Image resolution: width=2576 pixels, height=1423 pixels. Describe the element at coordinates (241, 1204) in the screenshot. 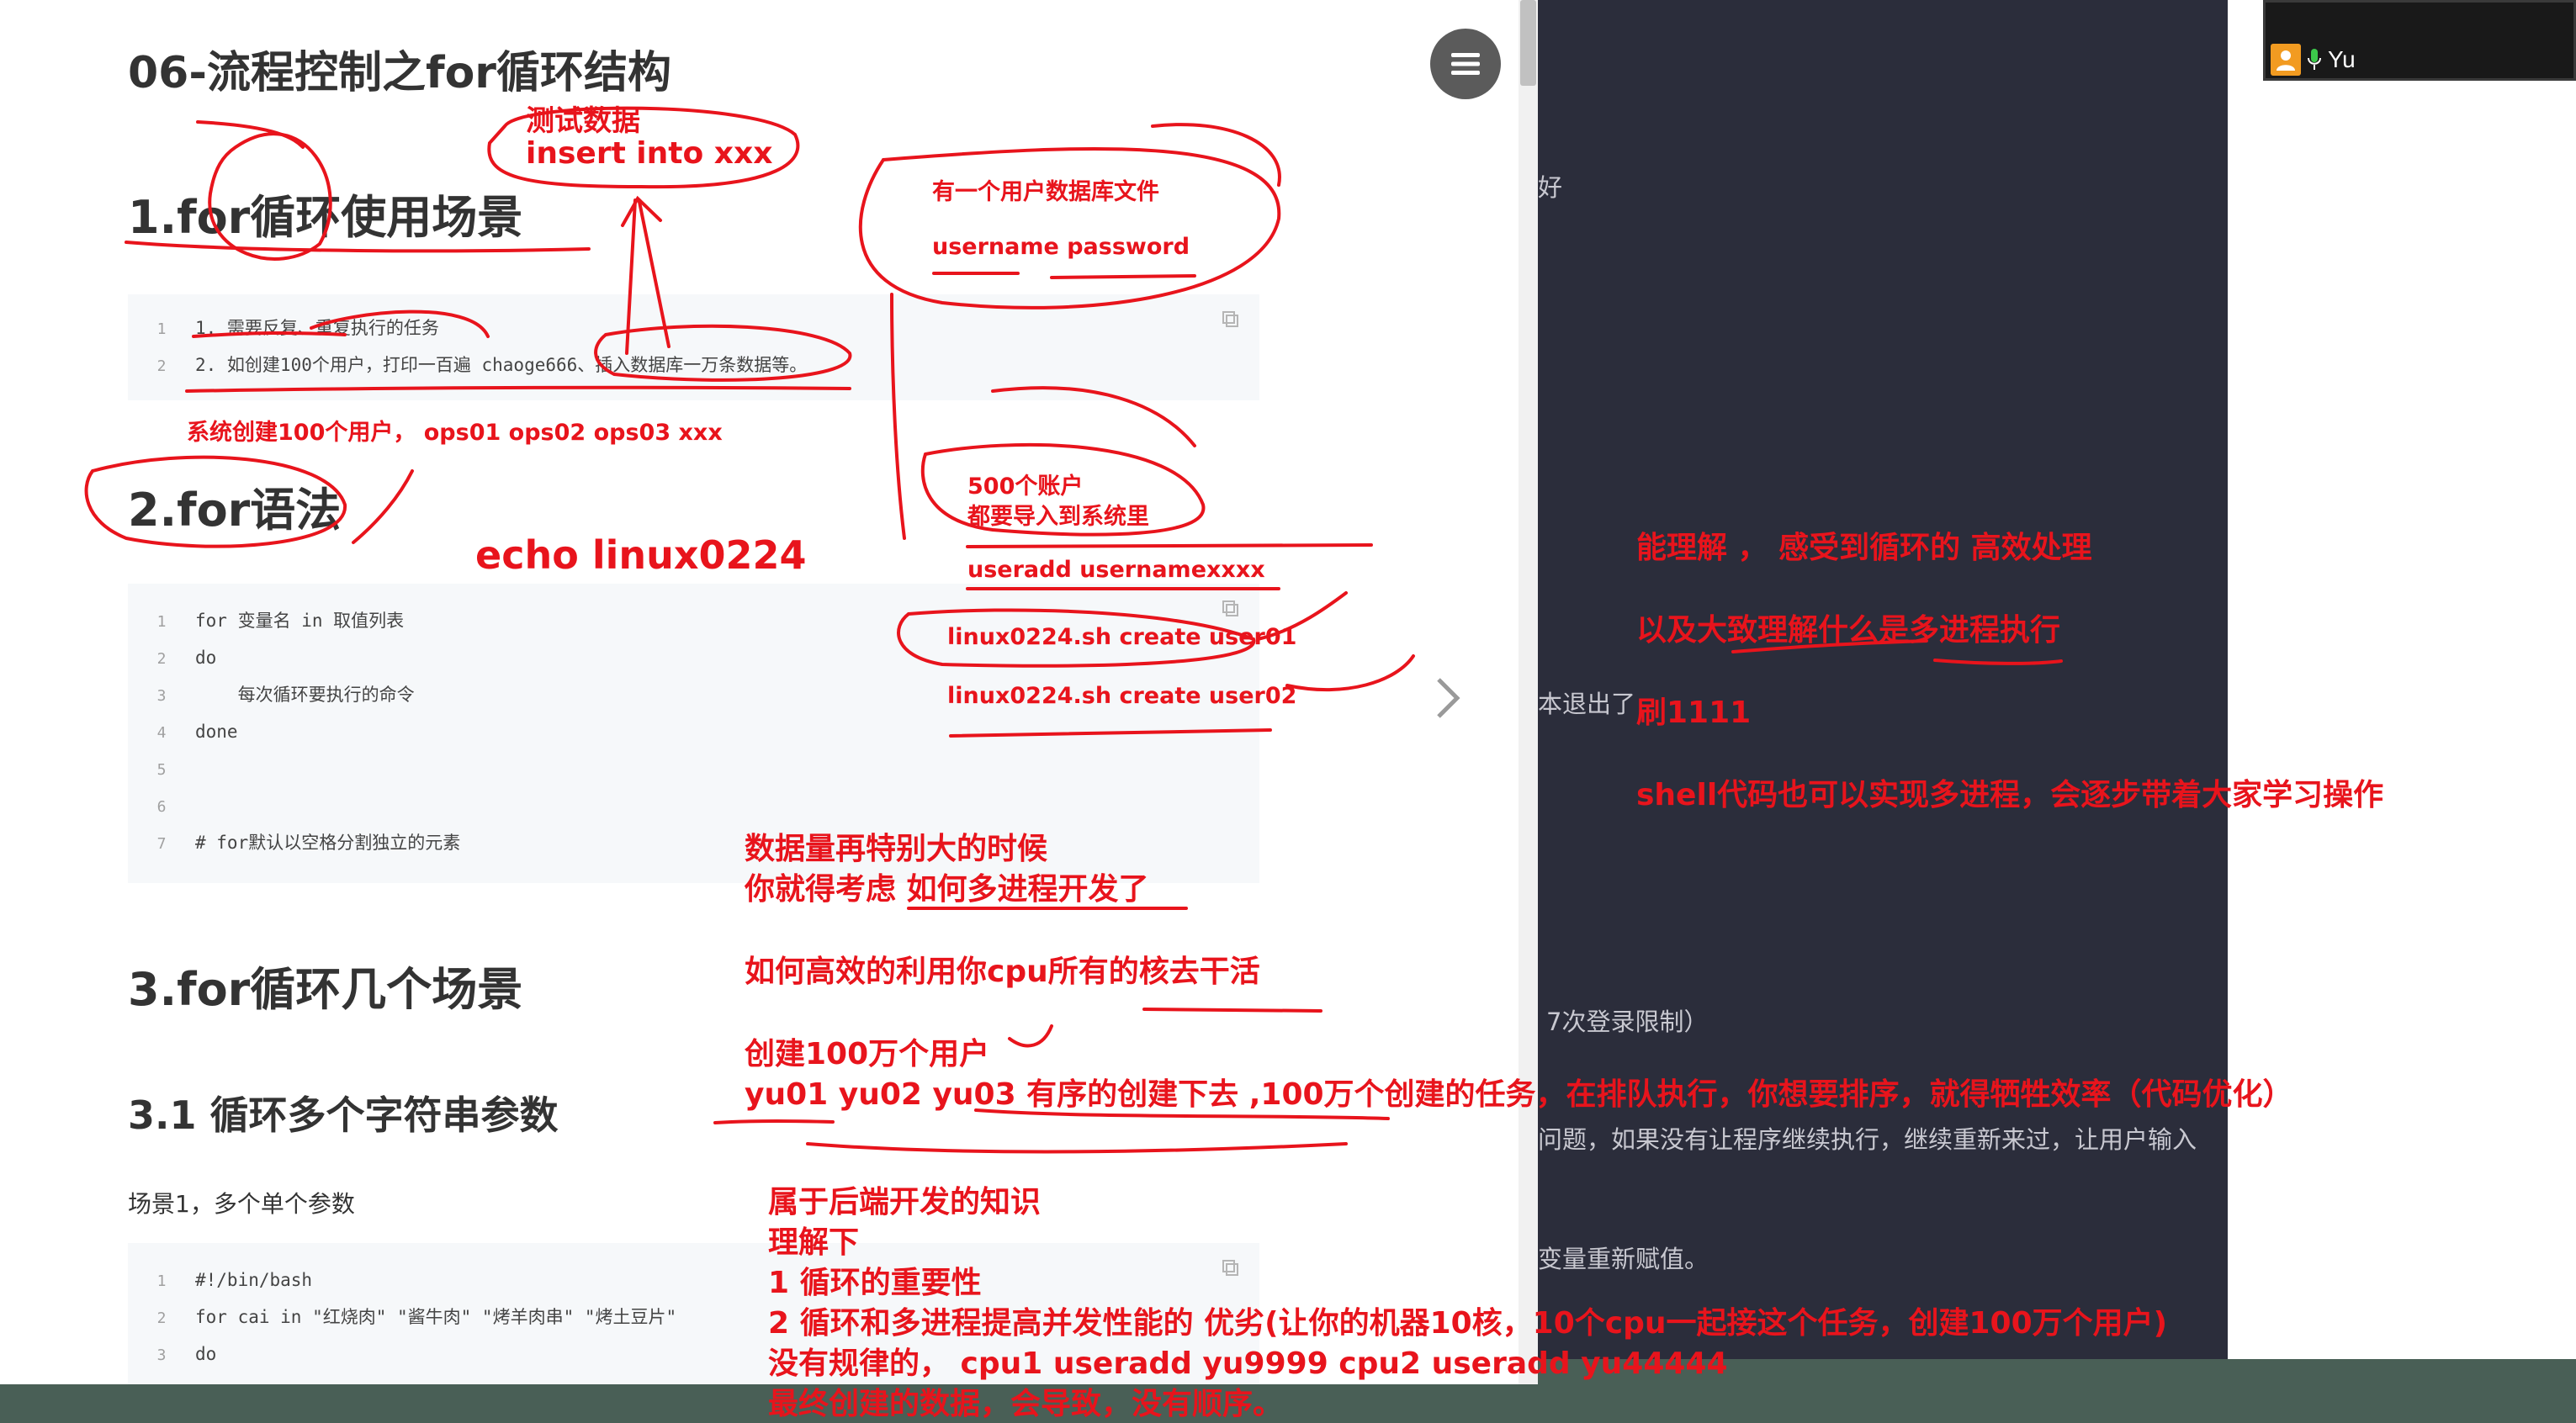

I see `scene-label: 场景1，多个单个参数` at that location.